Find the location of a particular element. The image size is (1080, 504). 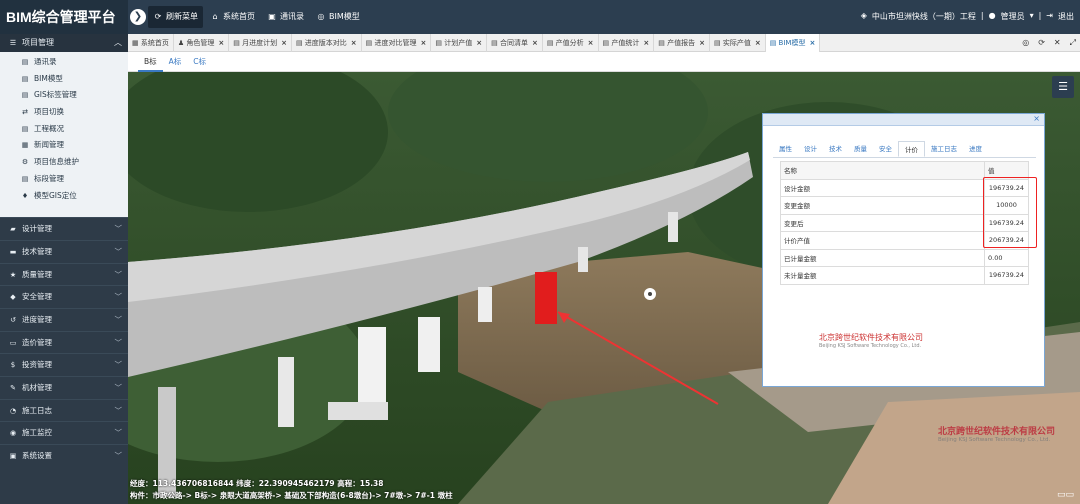

sidebar-group-quality: ★ 质量管理 ﹀ is located at coordinates (64, 274).